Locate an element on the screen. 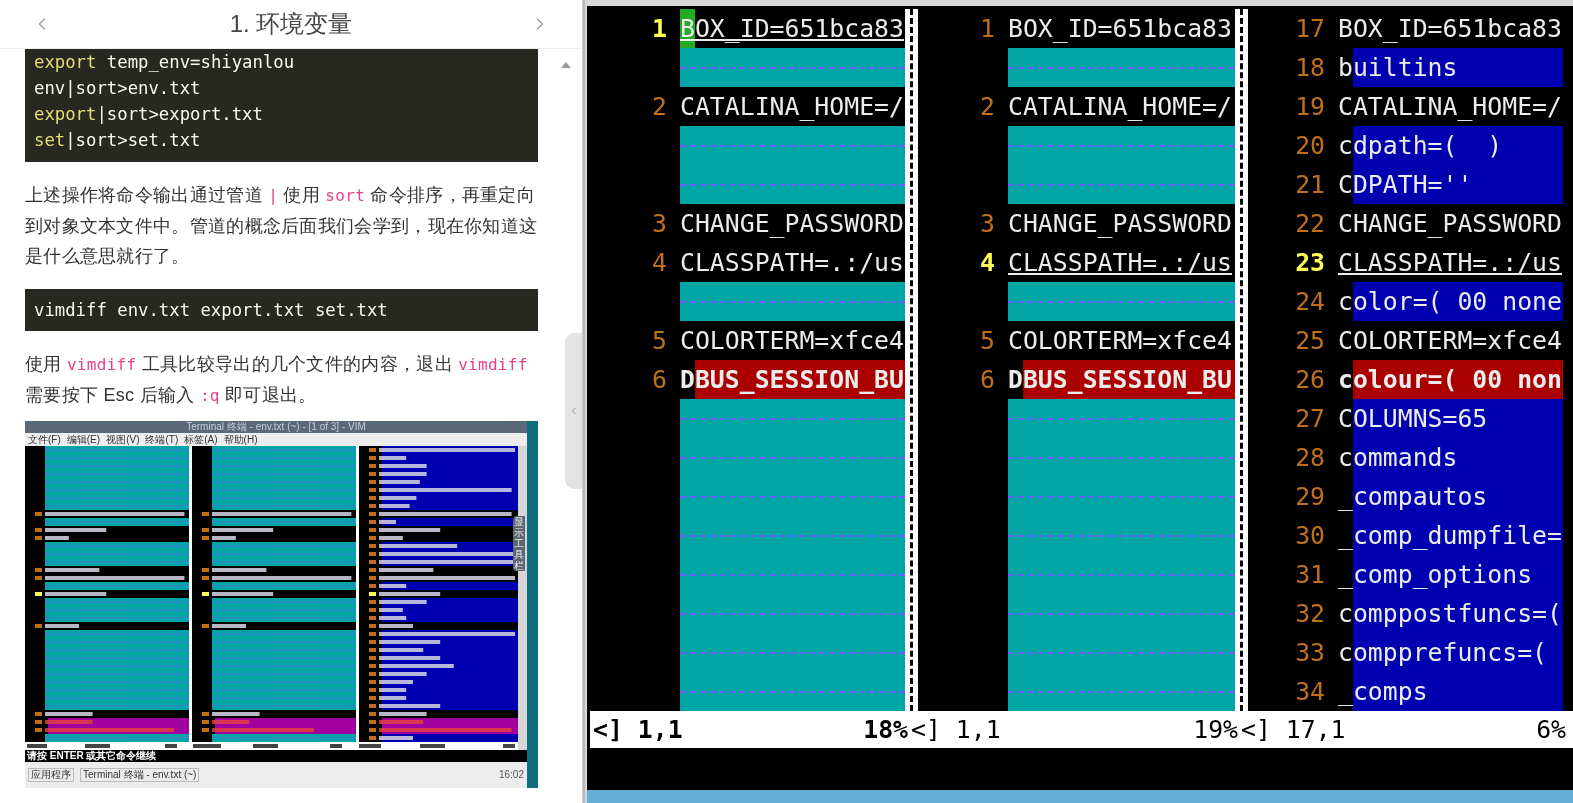 The image size is (1573, 803). taskbar-item: 应用程序 is located at coordinates (51, 775).